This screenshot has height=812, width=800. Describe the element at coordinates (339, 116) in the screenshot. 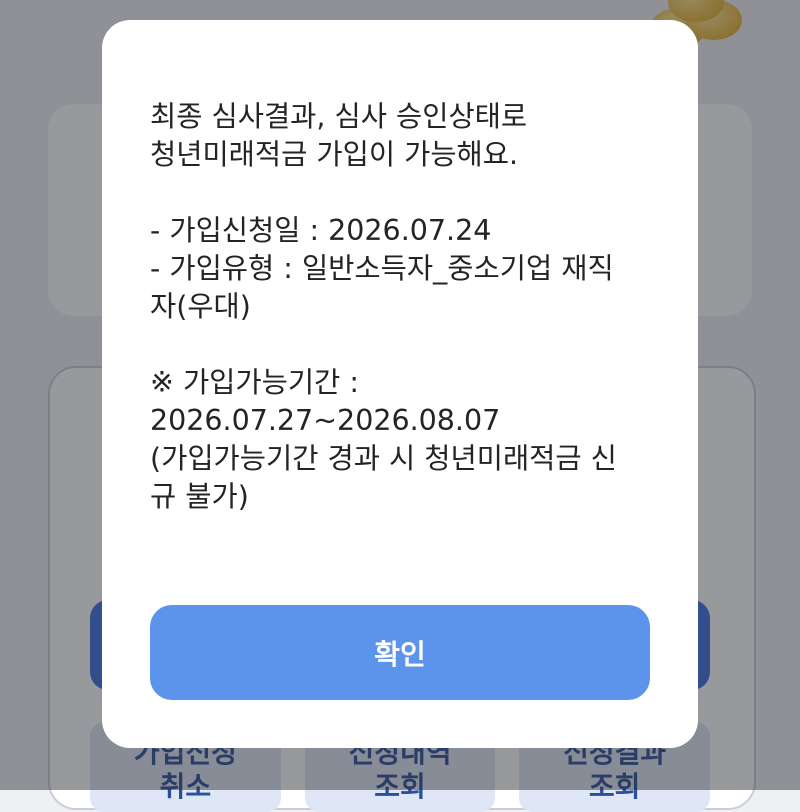

I see `dialog-message-line: 최종 심사결과, 심사 승인상태로` at that location.